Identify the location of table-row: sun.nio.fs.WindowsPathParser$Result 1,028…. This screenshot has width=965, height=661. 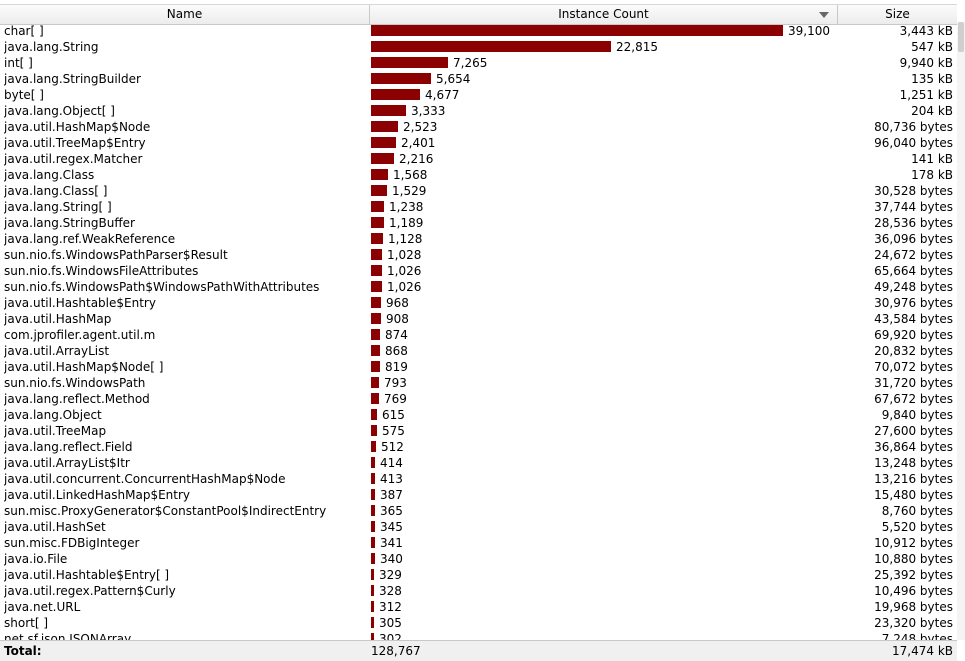
(478, 255).